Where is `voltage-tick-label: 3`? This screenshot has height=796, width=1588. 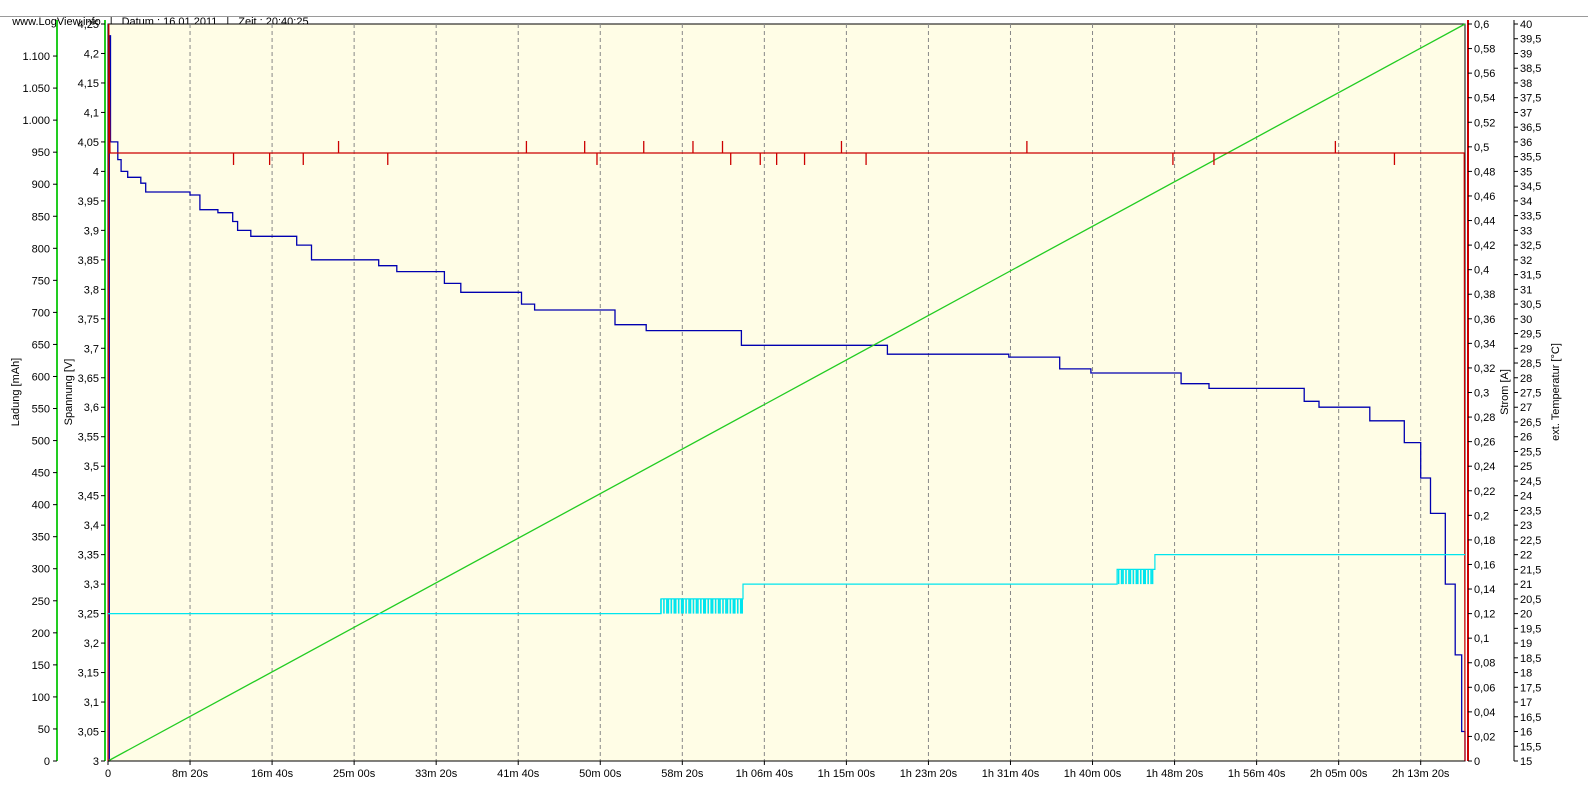 voltage-tick-label: 3 is located at coordinates (96, 762).